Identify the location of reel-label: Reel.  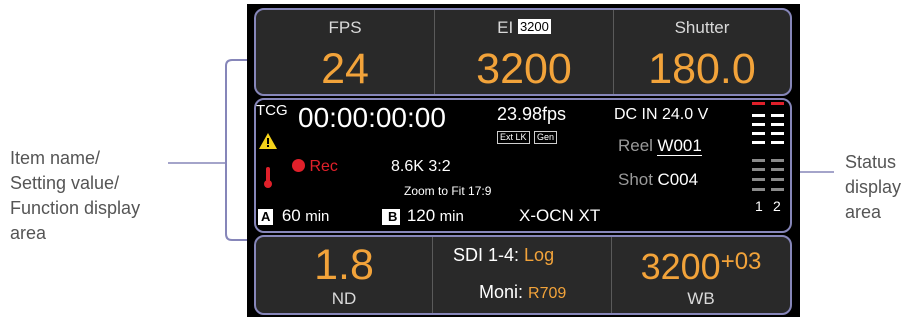
(635, 145).